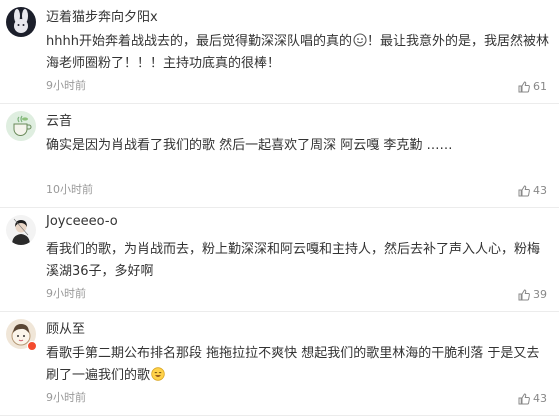 Image resolution: width=559 pixels, height=416 pixels. What do you see at coordinates (360, 40) in the screenshot?
I see `emoji-icon` at bounding box center [360, 40].